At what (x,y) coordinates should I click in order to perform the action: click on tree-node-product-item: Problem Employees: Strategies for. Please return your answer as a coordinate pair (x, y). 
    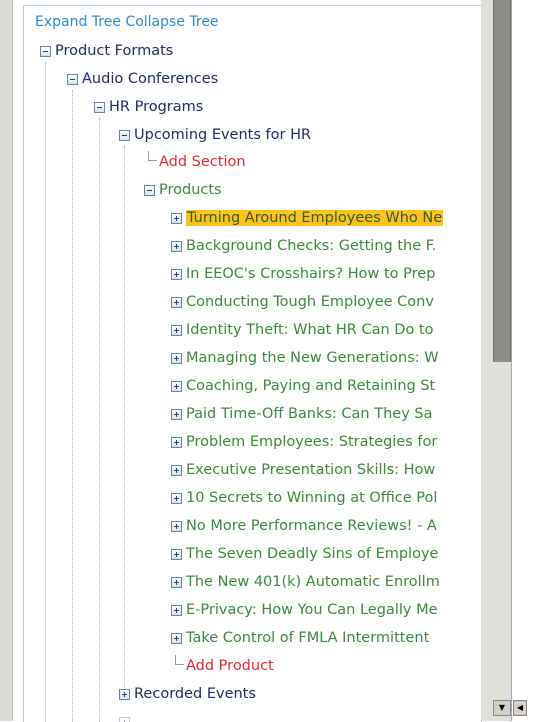
    Looking at the image, I should click on (304, 442).